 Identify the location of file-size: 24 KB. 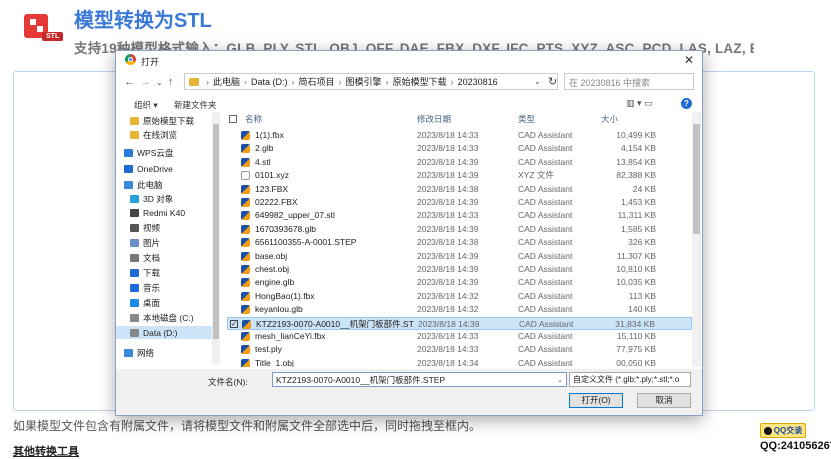
(644, 188).